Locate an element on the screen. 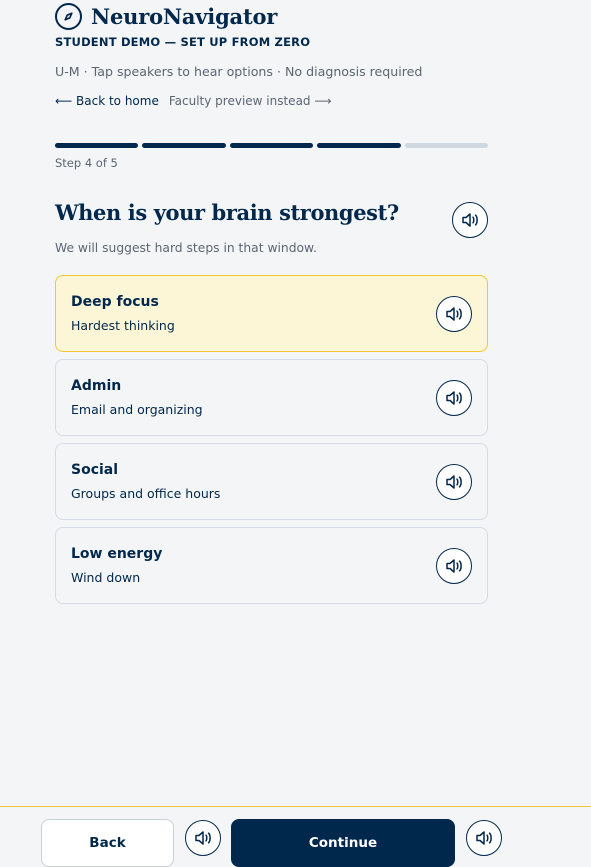 This screenshot has height=867, width=591. option-social: Social Groups and office hours is located at coordinates (271, 481).